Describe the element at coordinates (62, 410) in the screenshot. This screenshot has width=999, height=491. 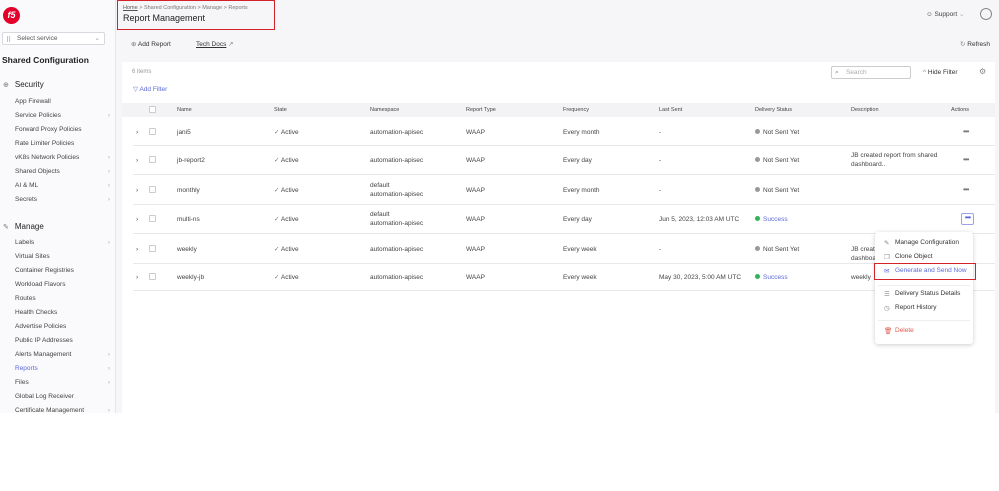
I see `sidebar-item: Certificate Management ›` at that location.